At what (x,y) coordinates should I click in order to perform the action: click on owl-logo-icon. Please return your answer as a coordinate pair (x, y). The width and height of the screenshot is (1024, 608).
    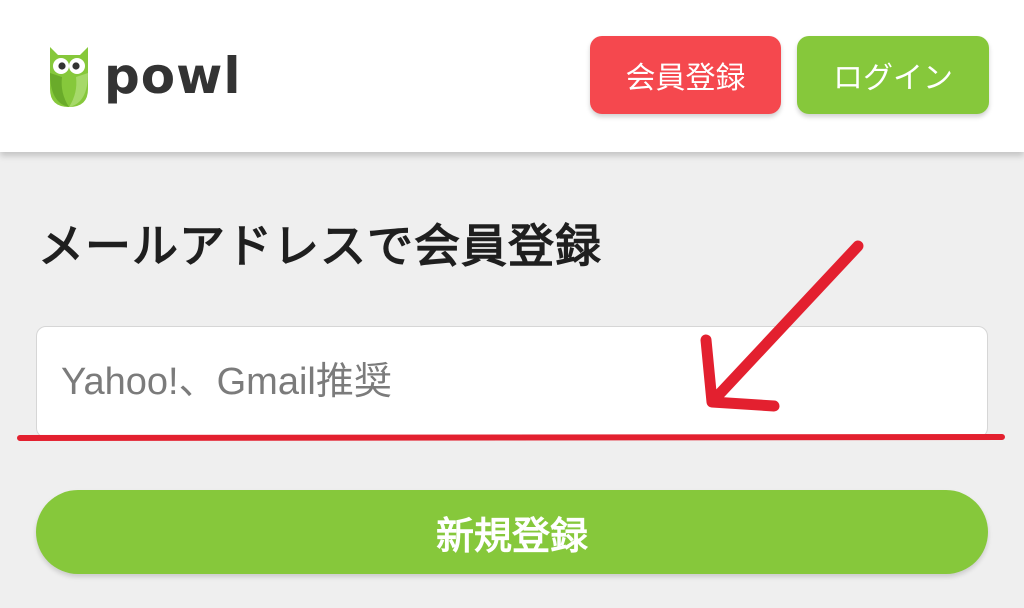
    Looking at the image, I should click on (69, 77).